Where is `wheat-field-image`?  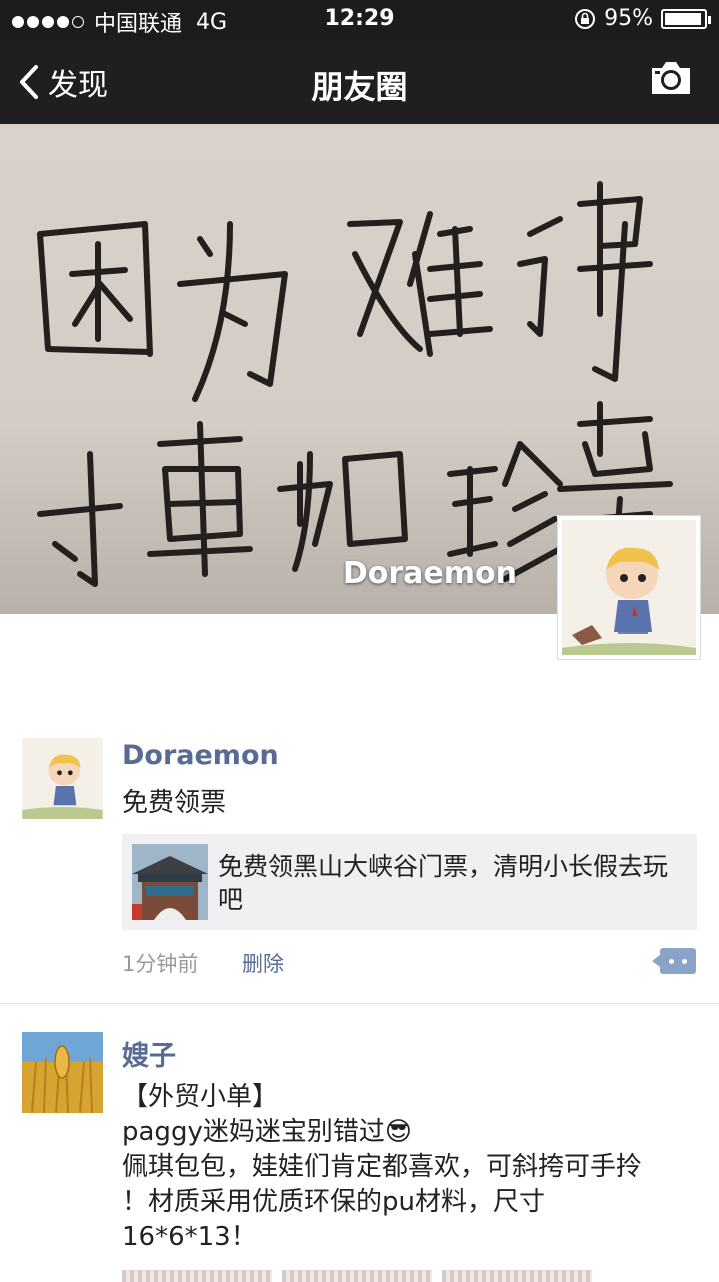 wheat-field-image is located at coordinates (62, 1072).